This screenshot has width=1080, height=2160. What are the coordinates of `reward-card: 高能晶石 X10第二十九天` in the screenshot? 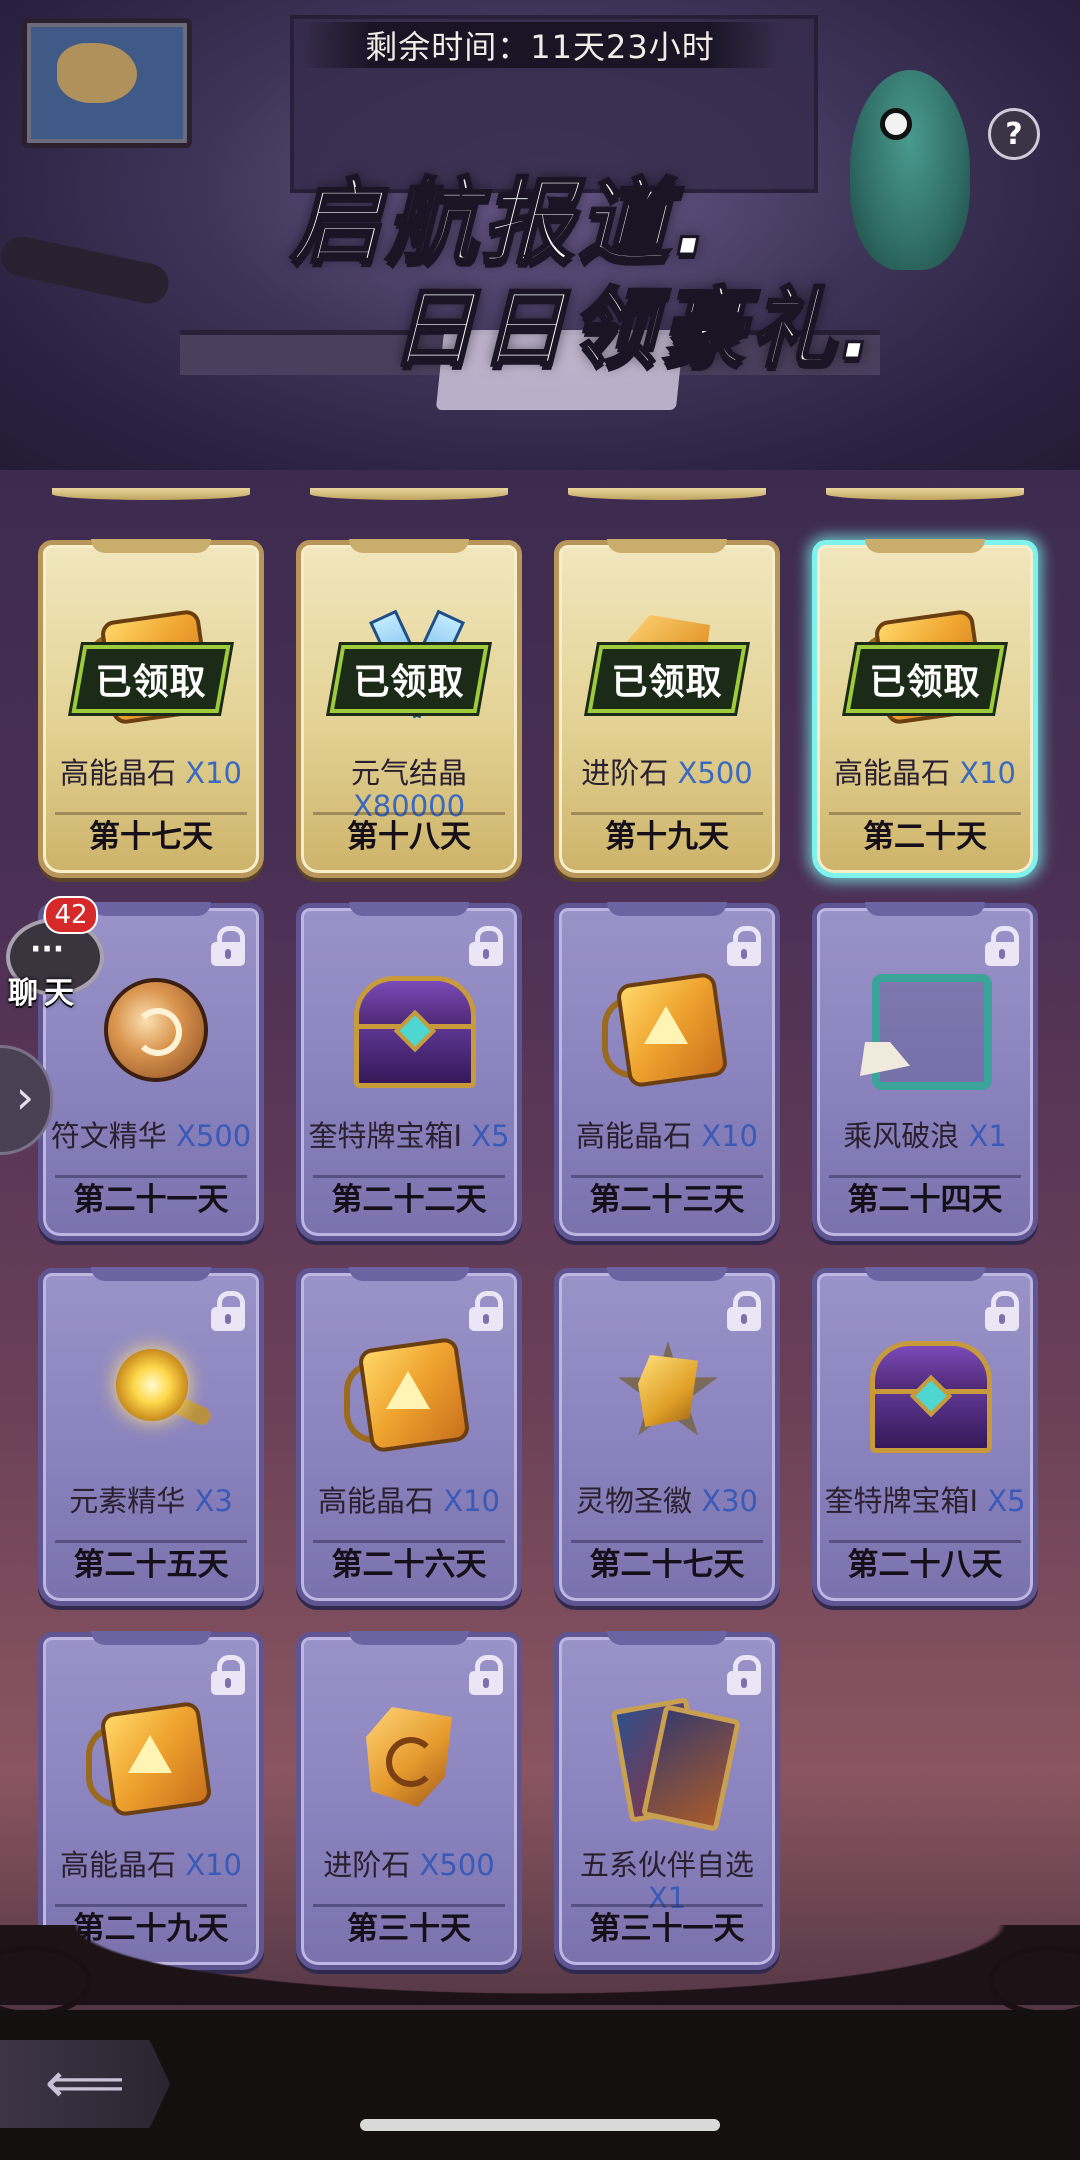 It's located at (151, 1800).